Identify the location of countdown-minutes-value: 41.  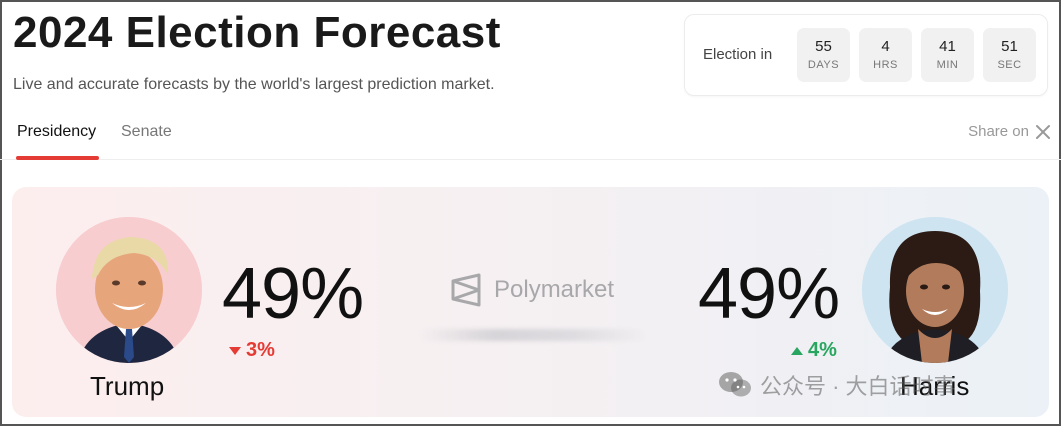
(947, 46).